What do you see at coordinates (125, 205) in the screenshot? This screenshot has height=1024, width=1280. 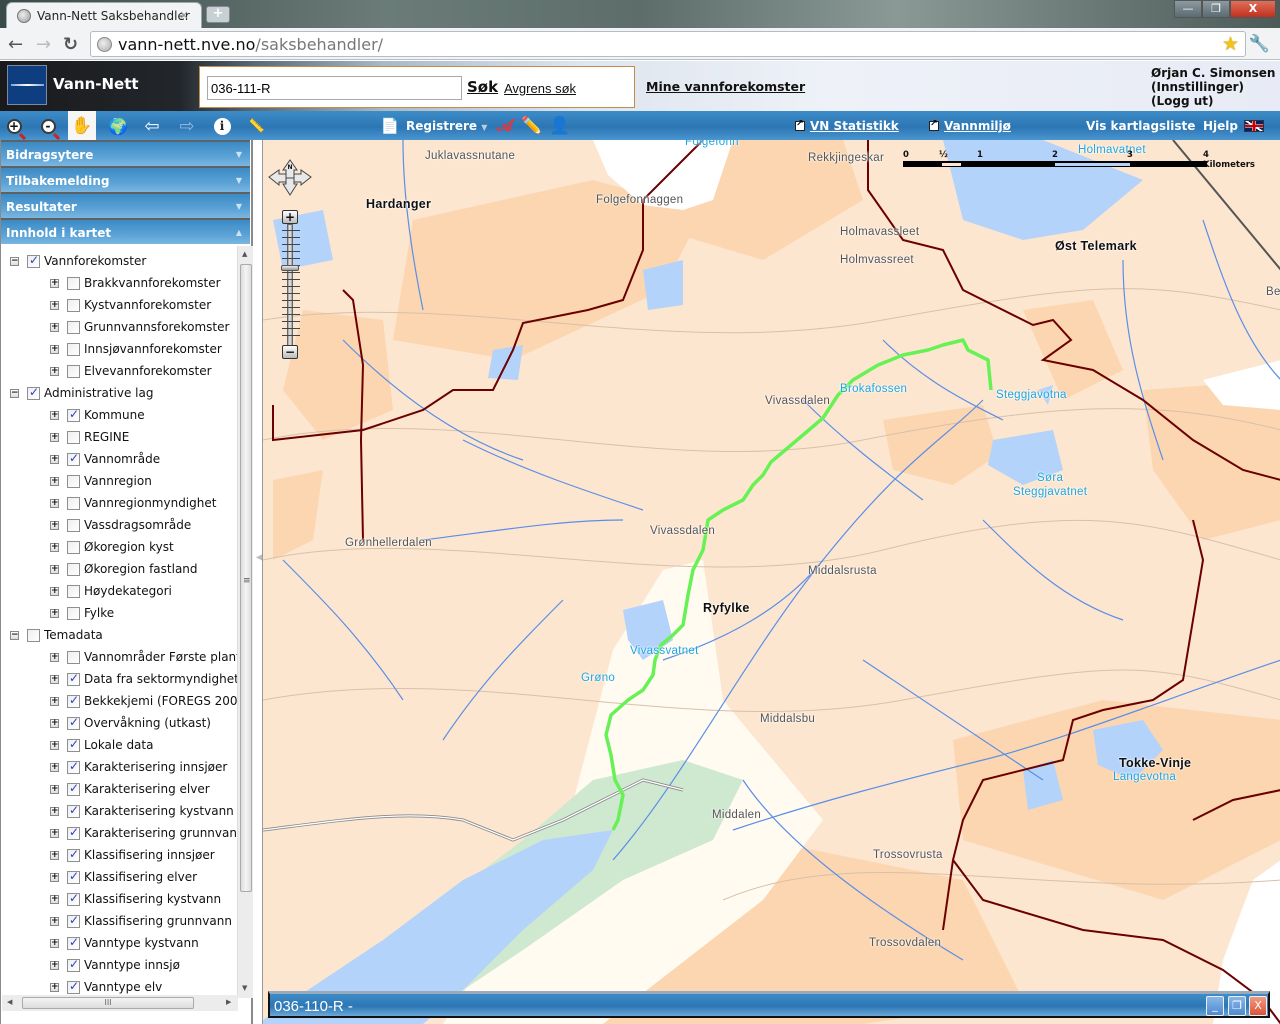 I see `accordion-header-resultater: Resultater ▼` at bounding box center [125, 205].